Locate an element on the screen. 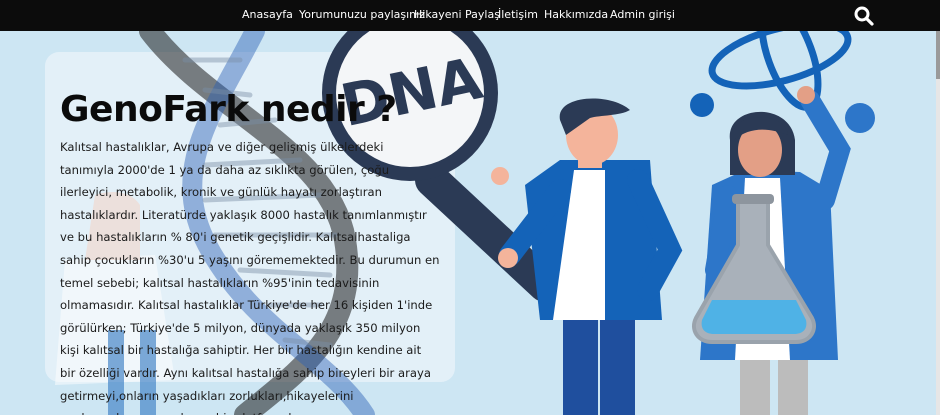 The image size is (940, 415). nav-link-yorumunuzu-paylasiniz: Yorumunuzu paylaşınız is located at coordinates (362, 15).